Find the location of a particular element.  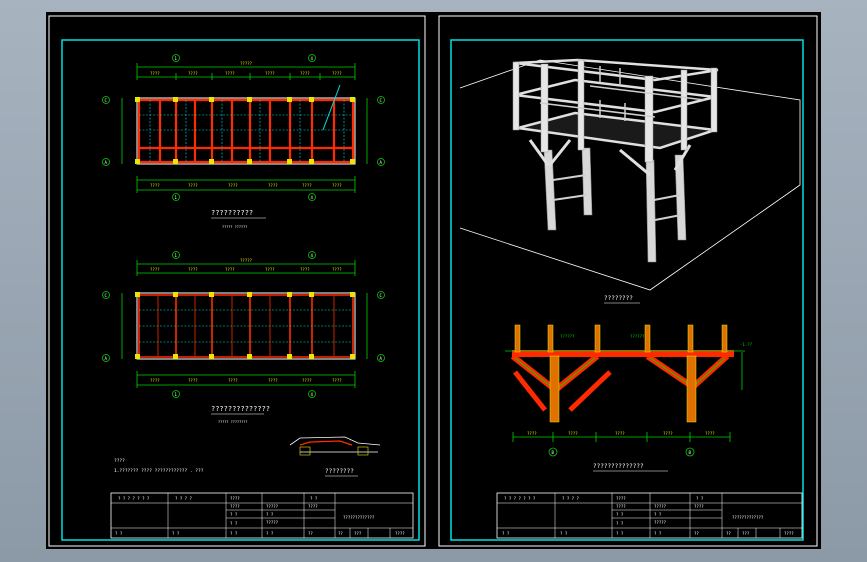

detail-title: ???????? is located at coordinates (339, 471).